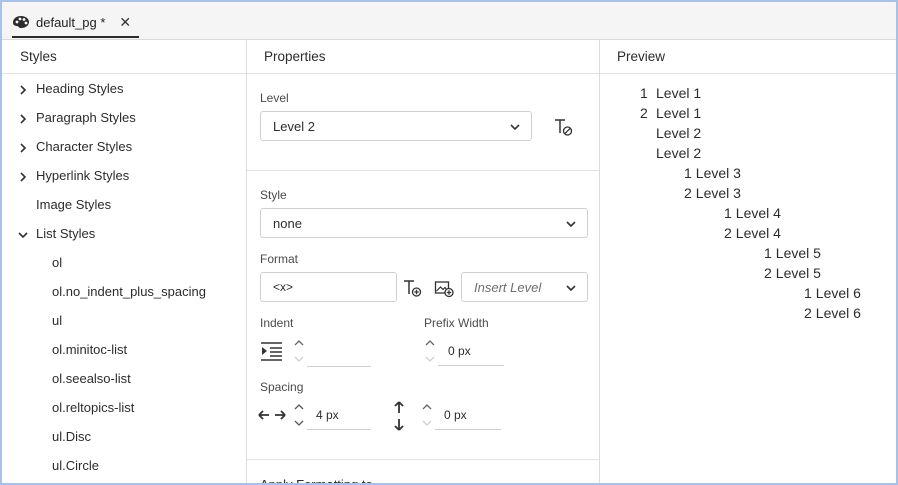  I want to click on tab-default-pg: default_pg * ✕, so click(76, 23).